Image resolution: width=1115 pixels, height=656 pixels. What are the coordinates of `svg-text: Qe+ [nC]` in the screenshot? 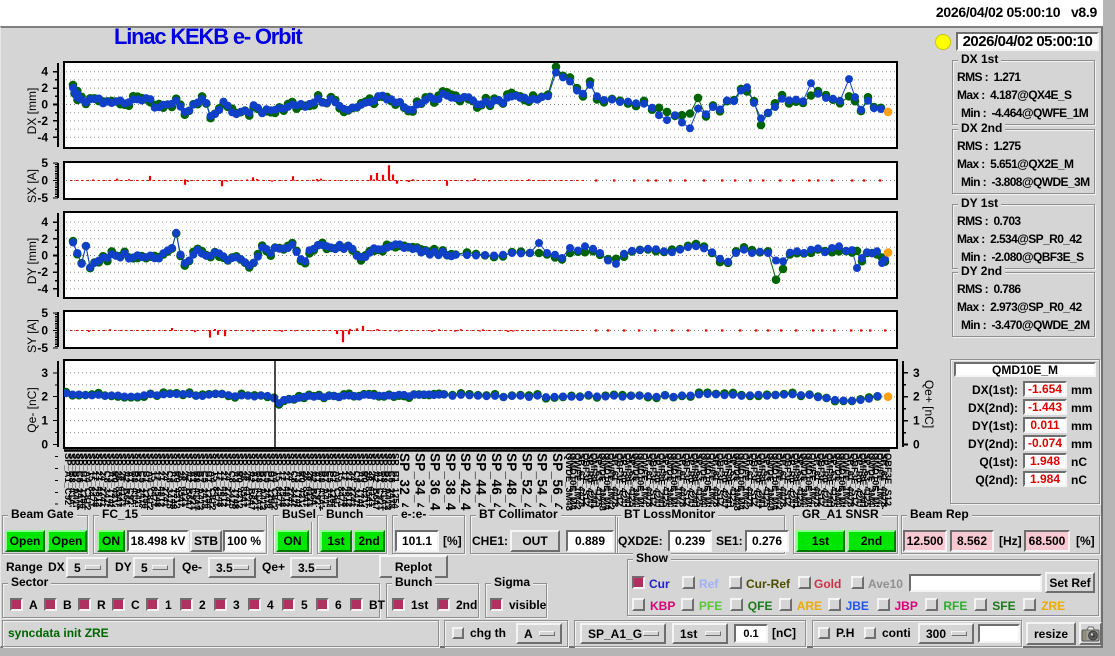 It's located at (928, 404).